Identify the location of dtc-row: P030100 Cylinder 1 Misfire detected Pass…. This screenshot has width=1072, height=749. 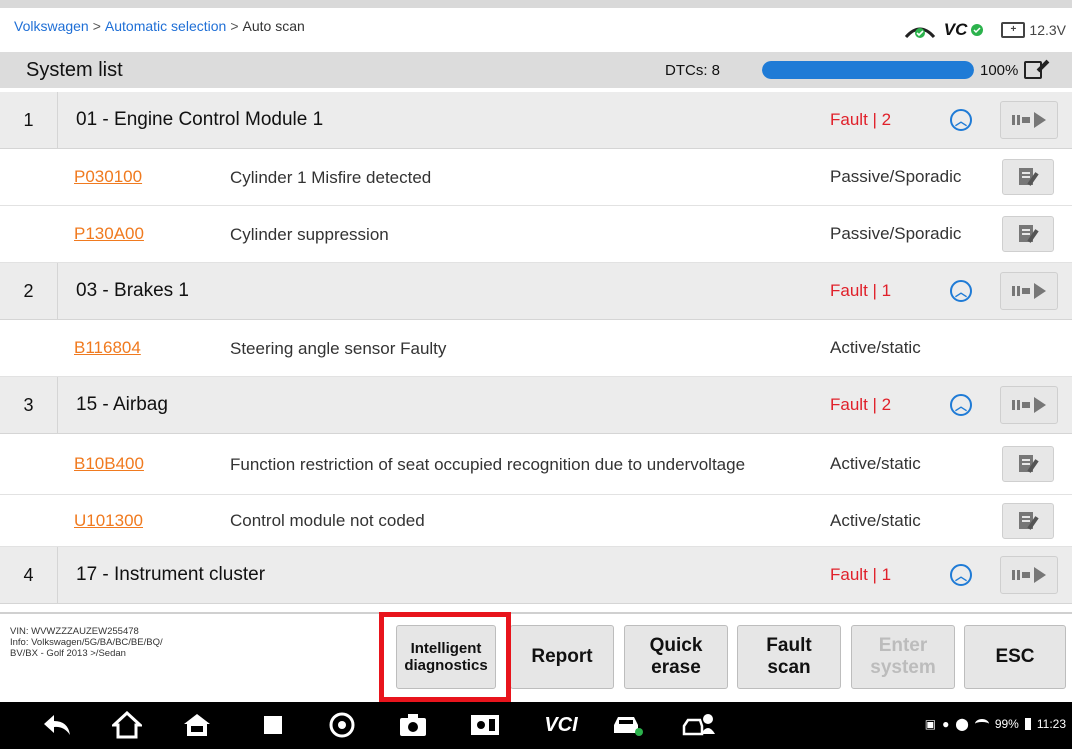
(536, 177).